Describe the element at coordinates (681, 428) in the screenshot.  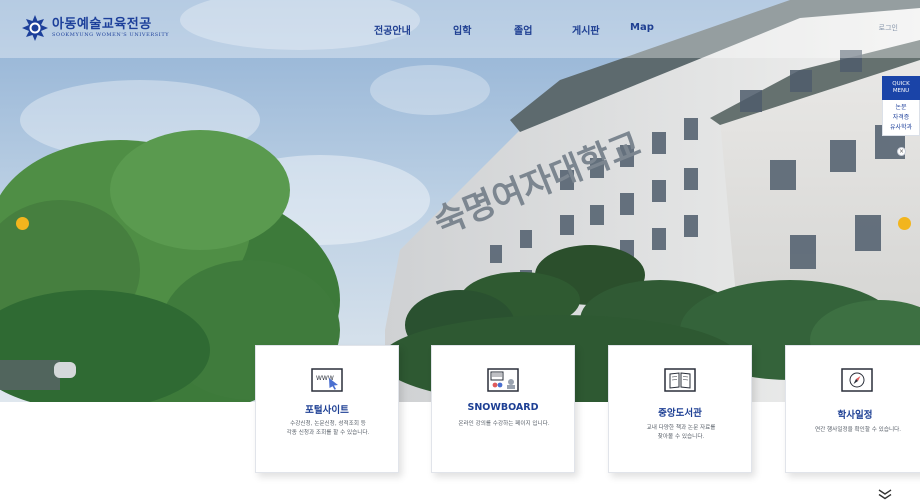
I see `card-desc-line1: 교내 다양한 책과 논문 자료를` at that location.